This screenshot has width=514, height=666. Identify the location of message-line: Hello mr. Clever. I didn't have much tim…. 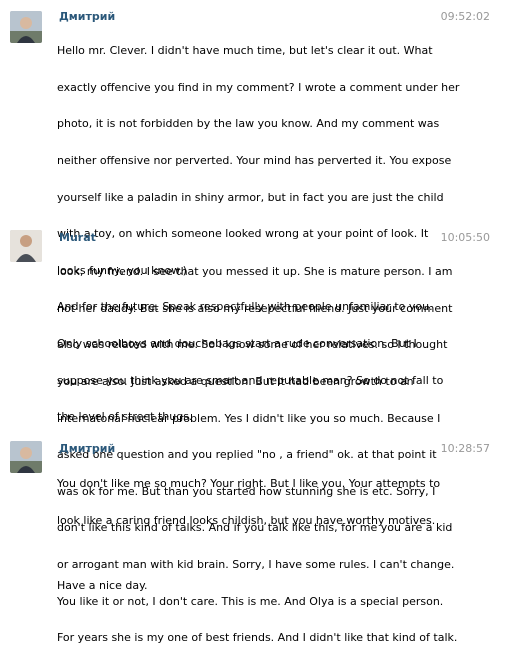
(245, 51).